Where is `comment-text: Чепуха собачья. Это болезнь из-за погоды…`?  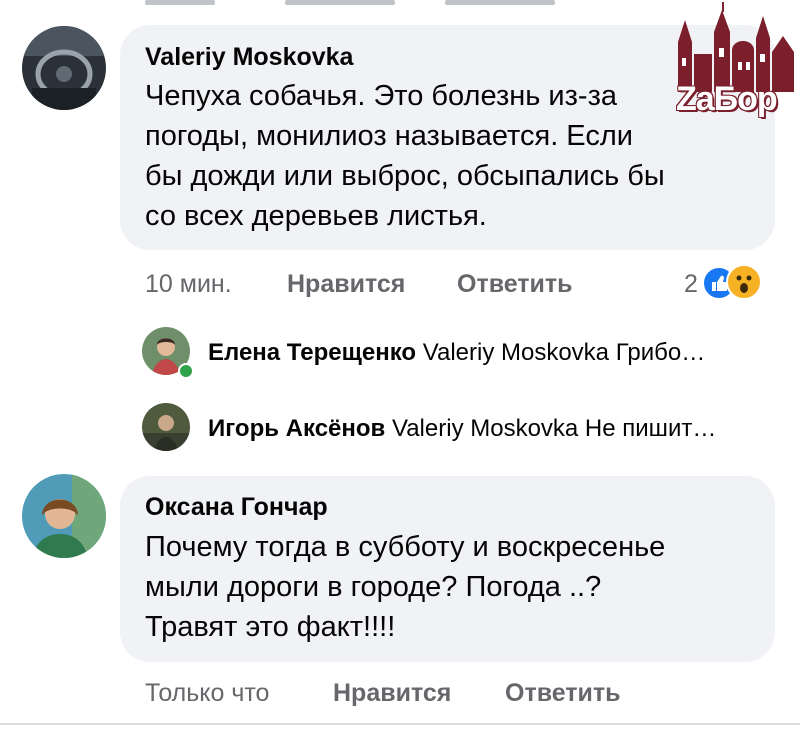 comment-text: Чепуха собачья. Это болезнь из-за погоды… is located at coordinates (405, 156).